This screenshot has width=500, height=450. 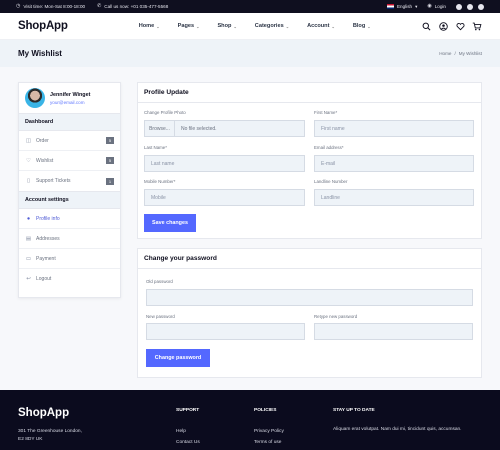 I want to click on nav-pages: Pages ⌄, so click(x=189, y=26).